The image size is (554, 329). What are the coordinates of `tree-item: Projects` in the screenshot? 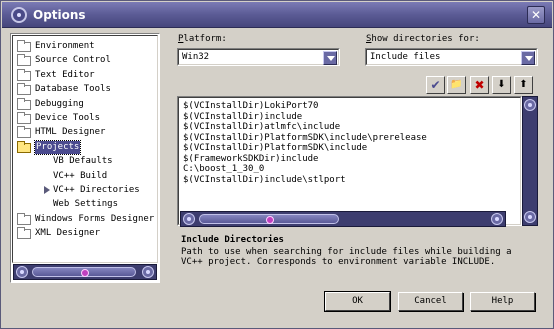 It's located at (85, 147).